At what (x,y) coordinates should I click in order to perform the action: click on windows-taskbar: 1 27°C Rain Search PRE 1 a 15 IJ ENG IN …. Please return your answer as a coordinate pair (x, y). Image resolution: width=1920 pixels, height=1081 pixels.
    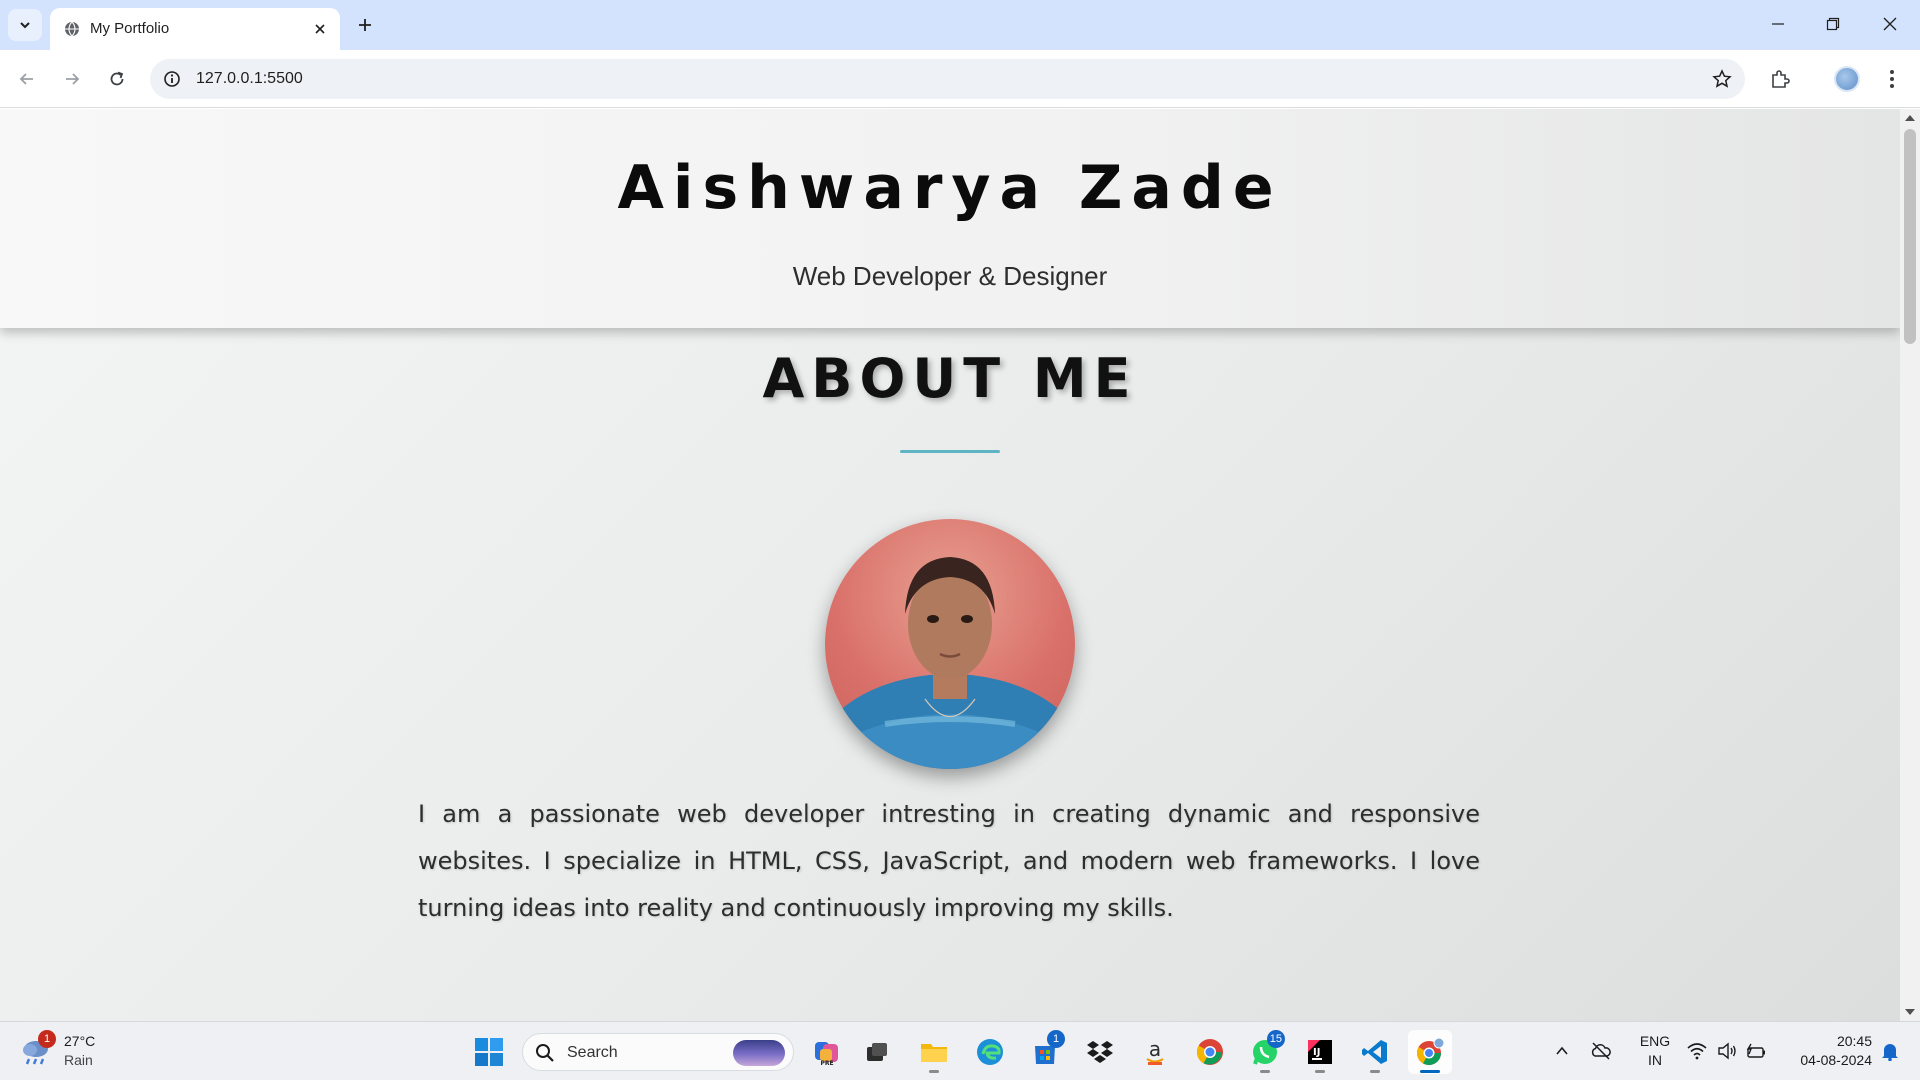
    Looking at the image, I should click on (960, 1050).